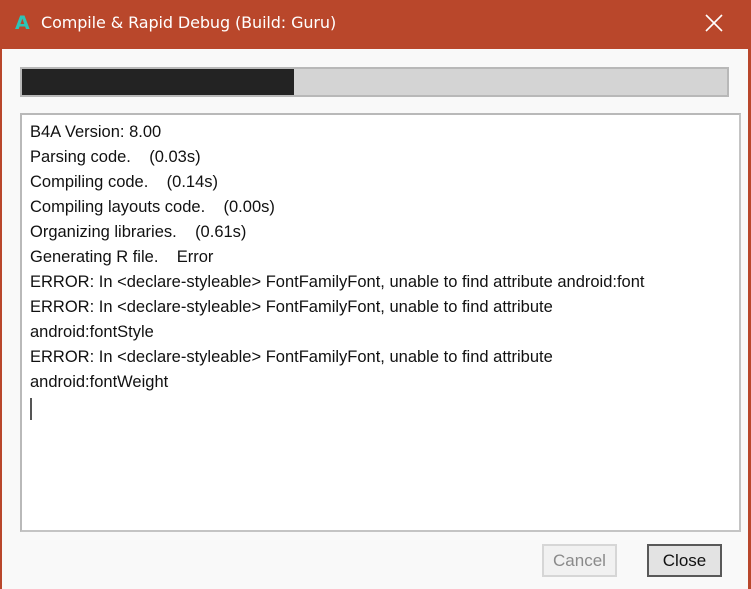 Image resolution: width=751 pixels, height=589 pixels. What do you see at coordinates (579, 560) in the screenshot?
I see `cancel-button: Cancel` at bounding box center [579, 560].